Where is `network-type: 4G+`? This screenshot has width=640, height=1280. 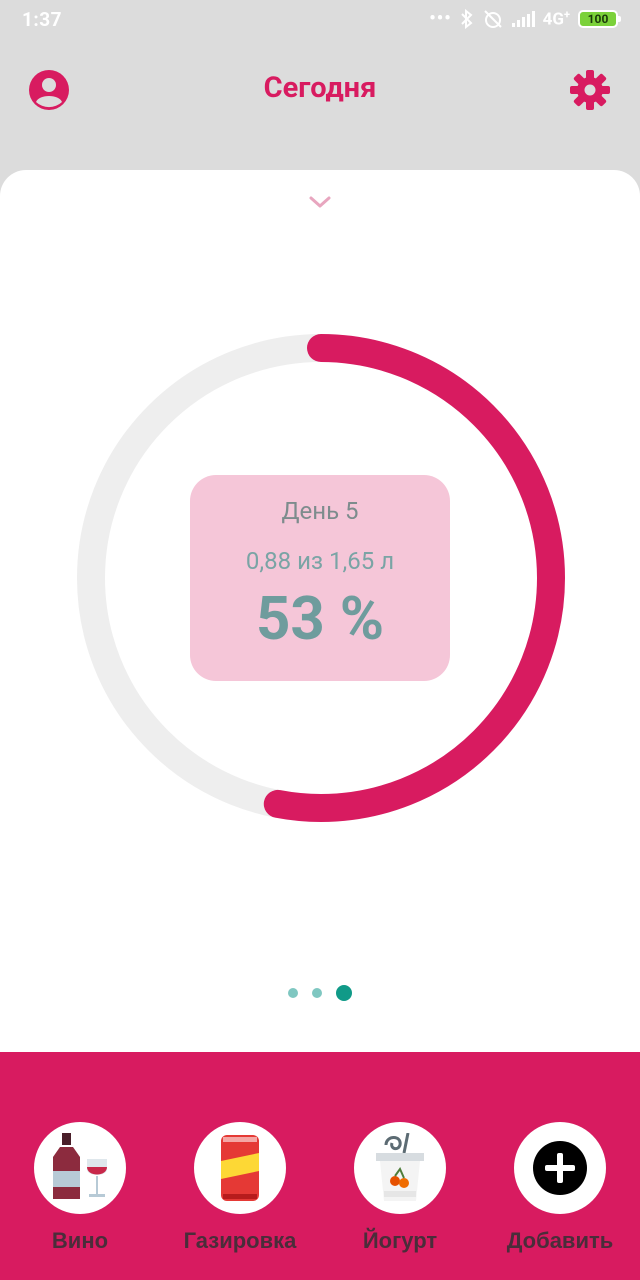
network-type: 4G+ is located at coordinates (556, 19).